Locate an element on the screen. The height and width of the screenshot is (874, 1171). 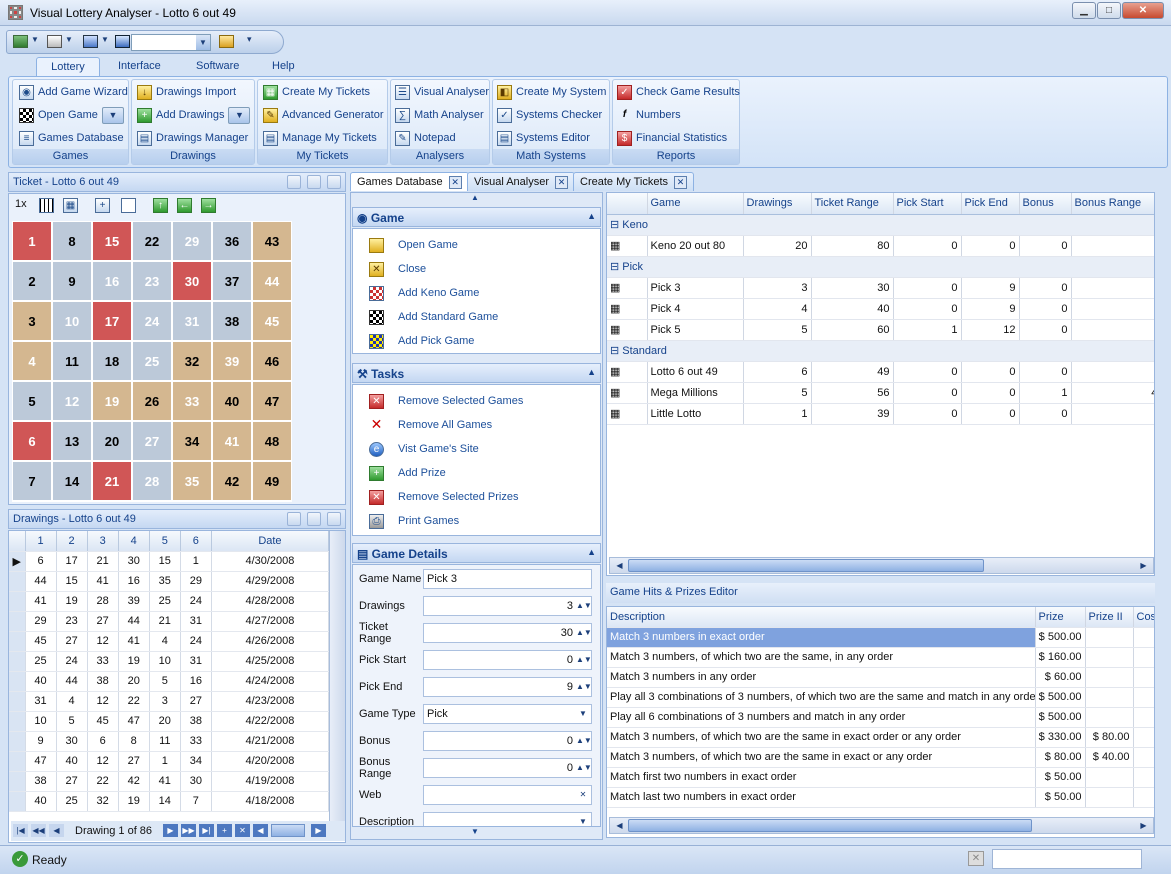
scroll-left-icon: ◀ is located at coordinates (260, 830).